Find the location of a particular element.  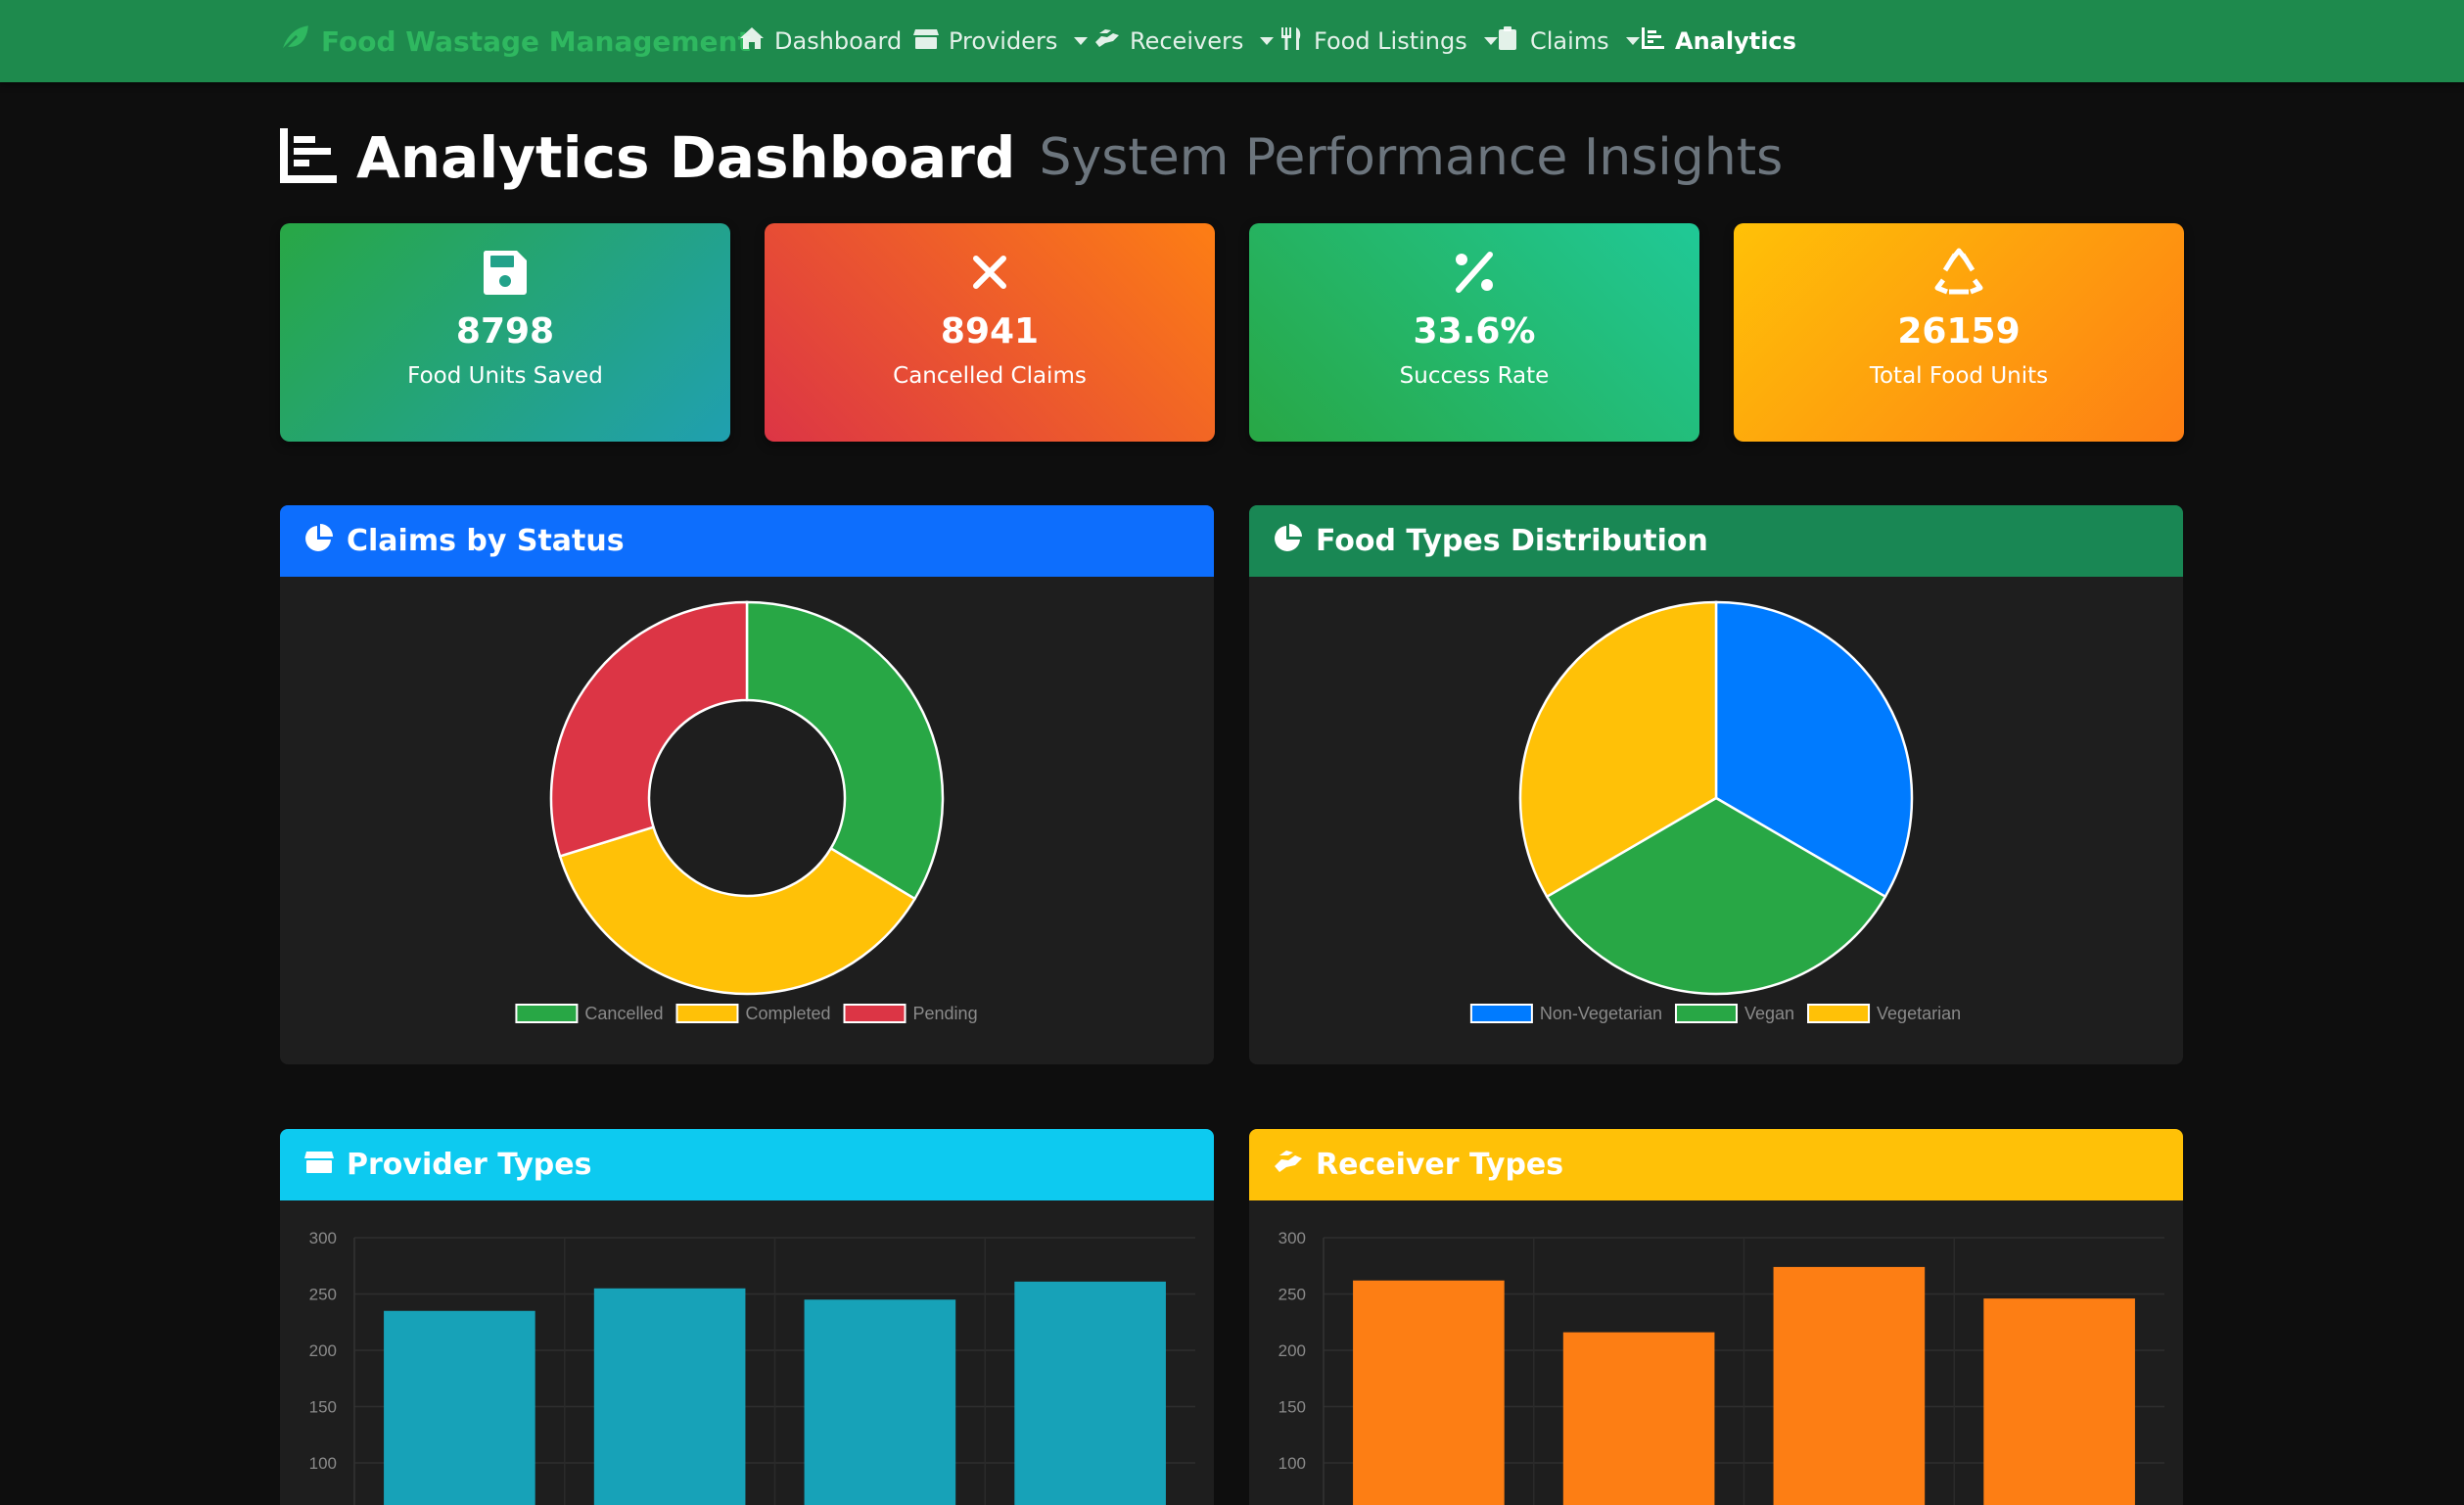

receiver-types-y-tick-label: 150 is located at coordinates (1292, 1408).